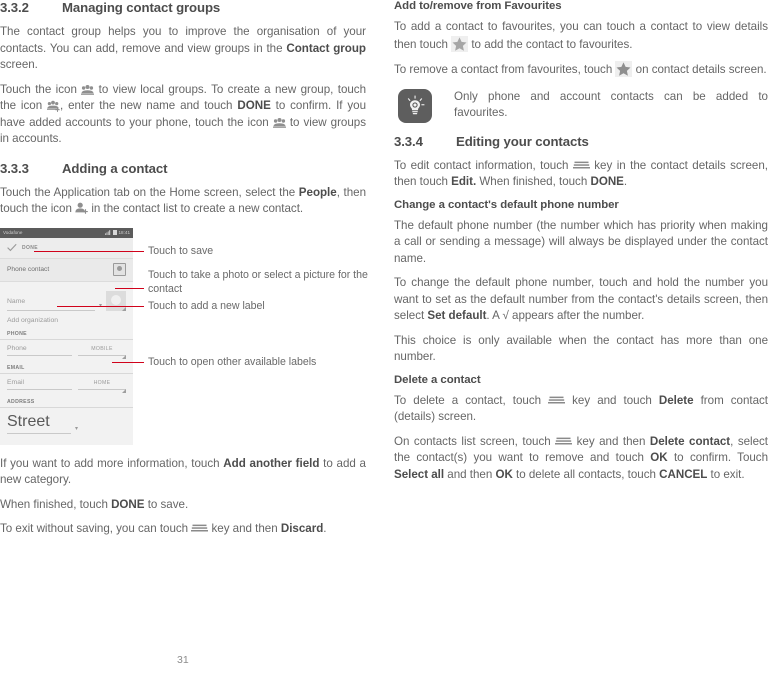 Image resolution: width=768 pixels, height=674 pixels. Describe the element at coordinates (183, 168) in the screenshot. I see `section-heading-333: 3.3.3 Adding a contact` at that location.